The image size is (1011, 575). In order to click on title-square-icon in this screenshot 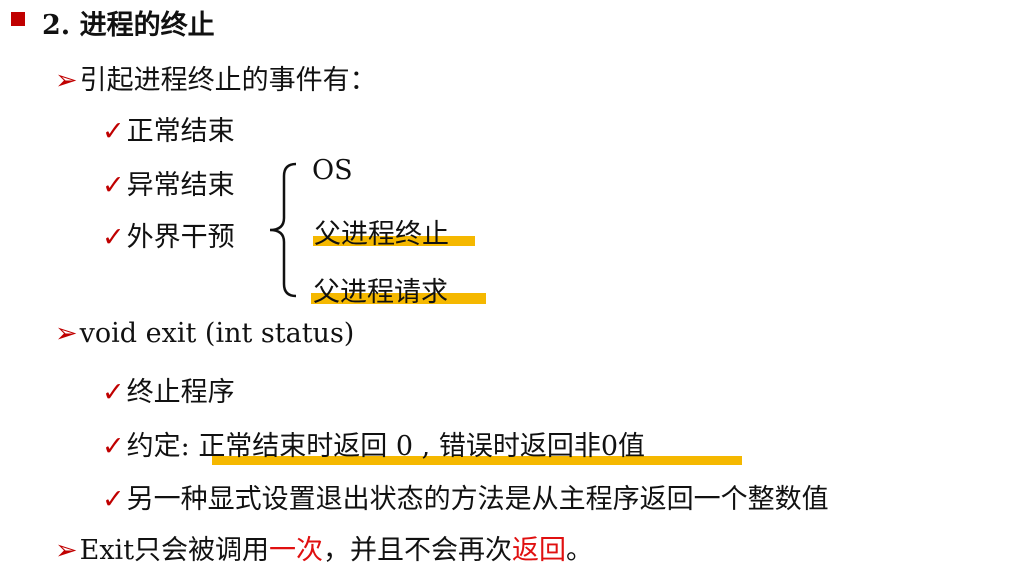, I will do `click(18, 19)`.